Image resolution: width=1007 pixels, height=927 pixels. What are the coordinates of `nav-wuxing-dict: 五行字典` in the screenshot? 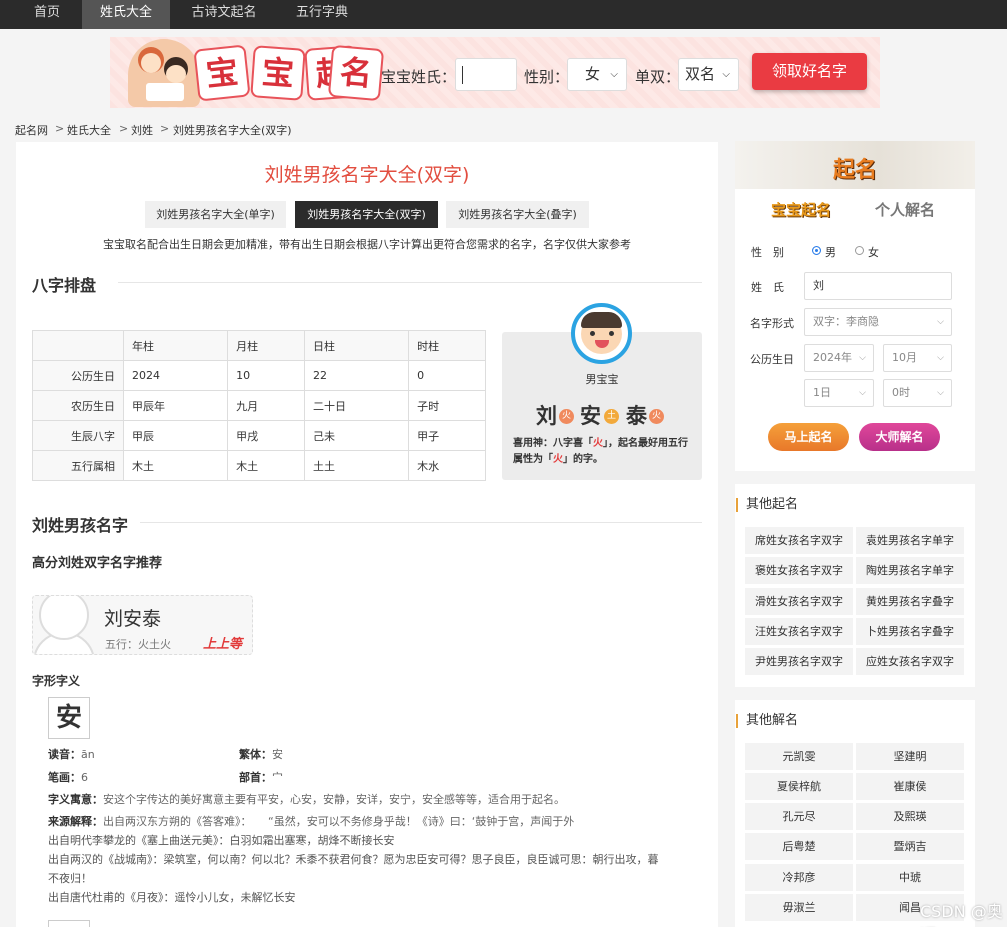 It's located at (322, 14).